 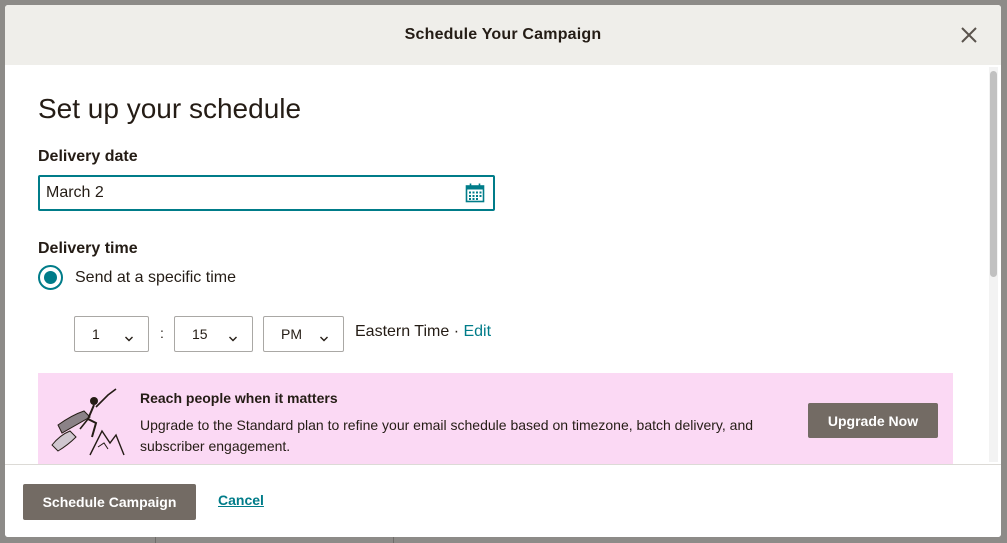 What do you see at coordinates (993, 174) in the screenshot?
I see `scrollbar-thumb` at bounding box center [993, 174].